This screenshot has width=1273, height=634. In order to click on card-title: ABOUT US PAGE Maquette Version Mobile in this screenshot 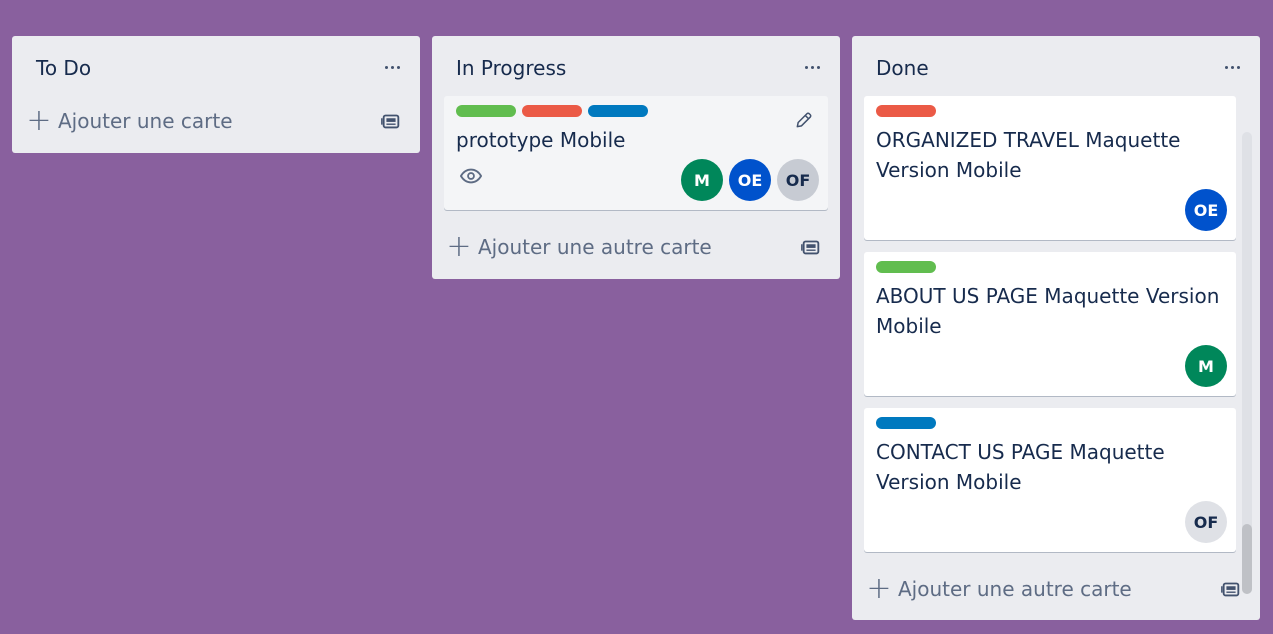, I will do `click(1048, 311)`.